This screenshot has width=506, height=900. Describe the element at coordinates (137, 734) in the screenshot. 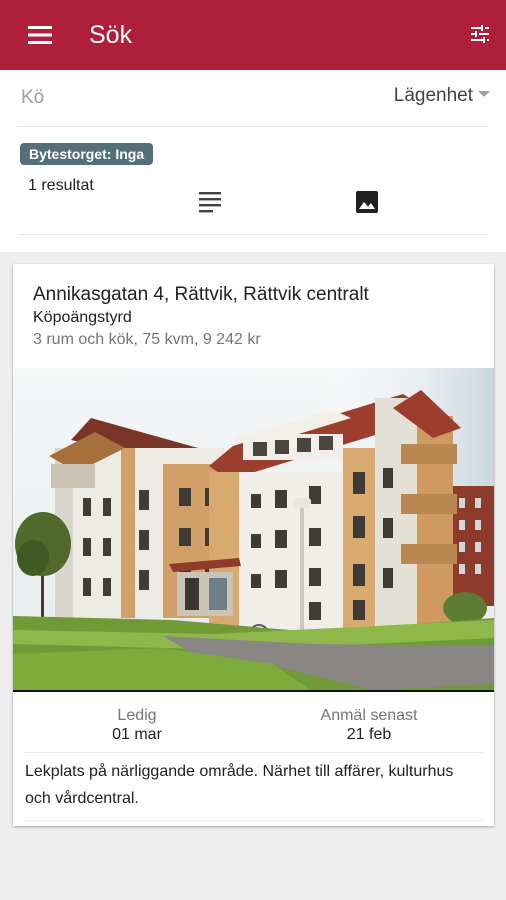

I see `available-date: 01 mar` at that location.